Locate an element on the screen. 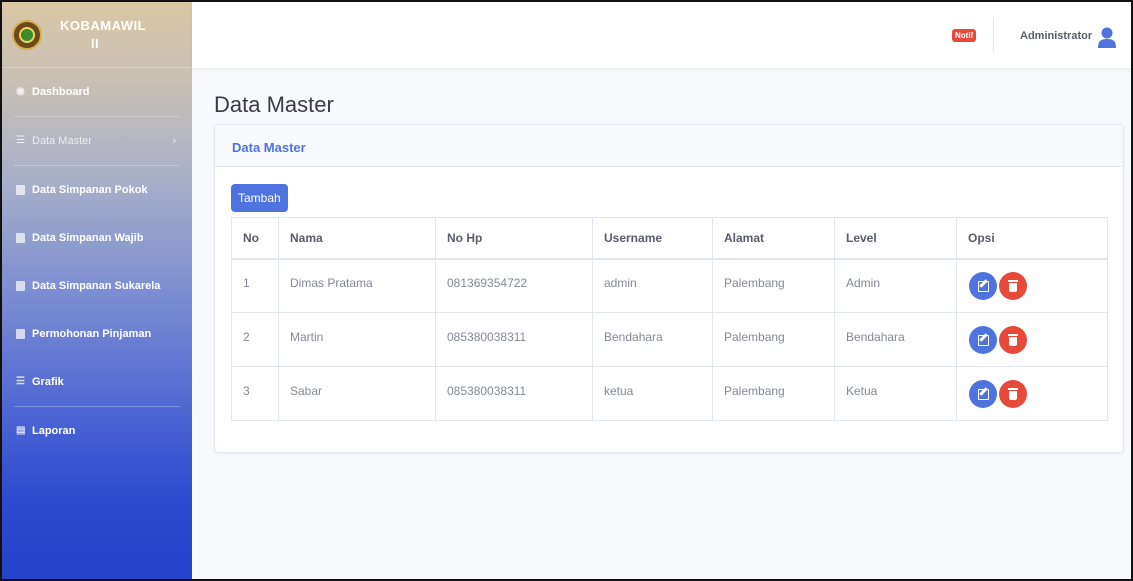 Image resolution: width=1133 pixels, height=581 pixels. topbar-divider is located at coordinates (993, 35).